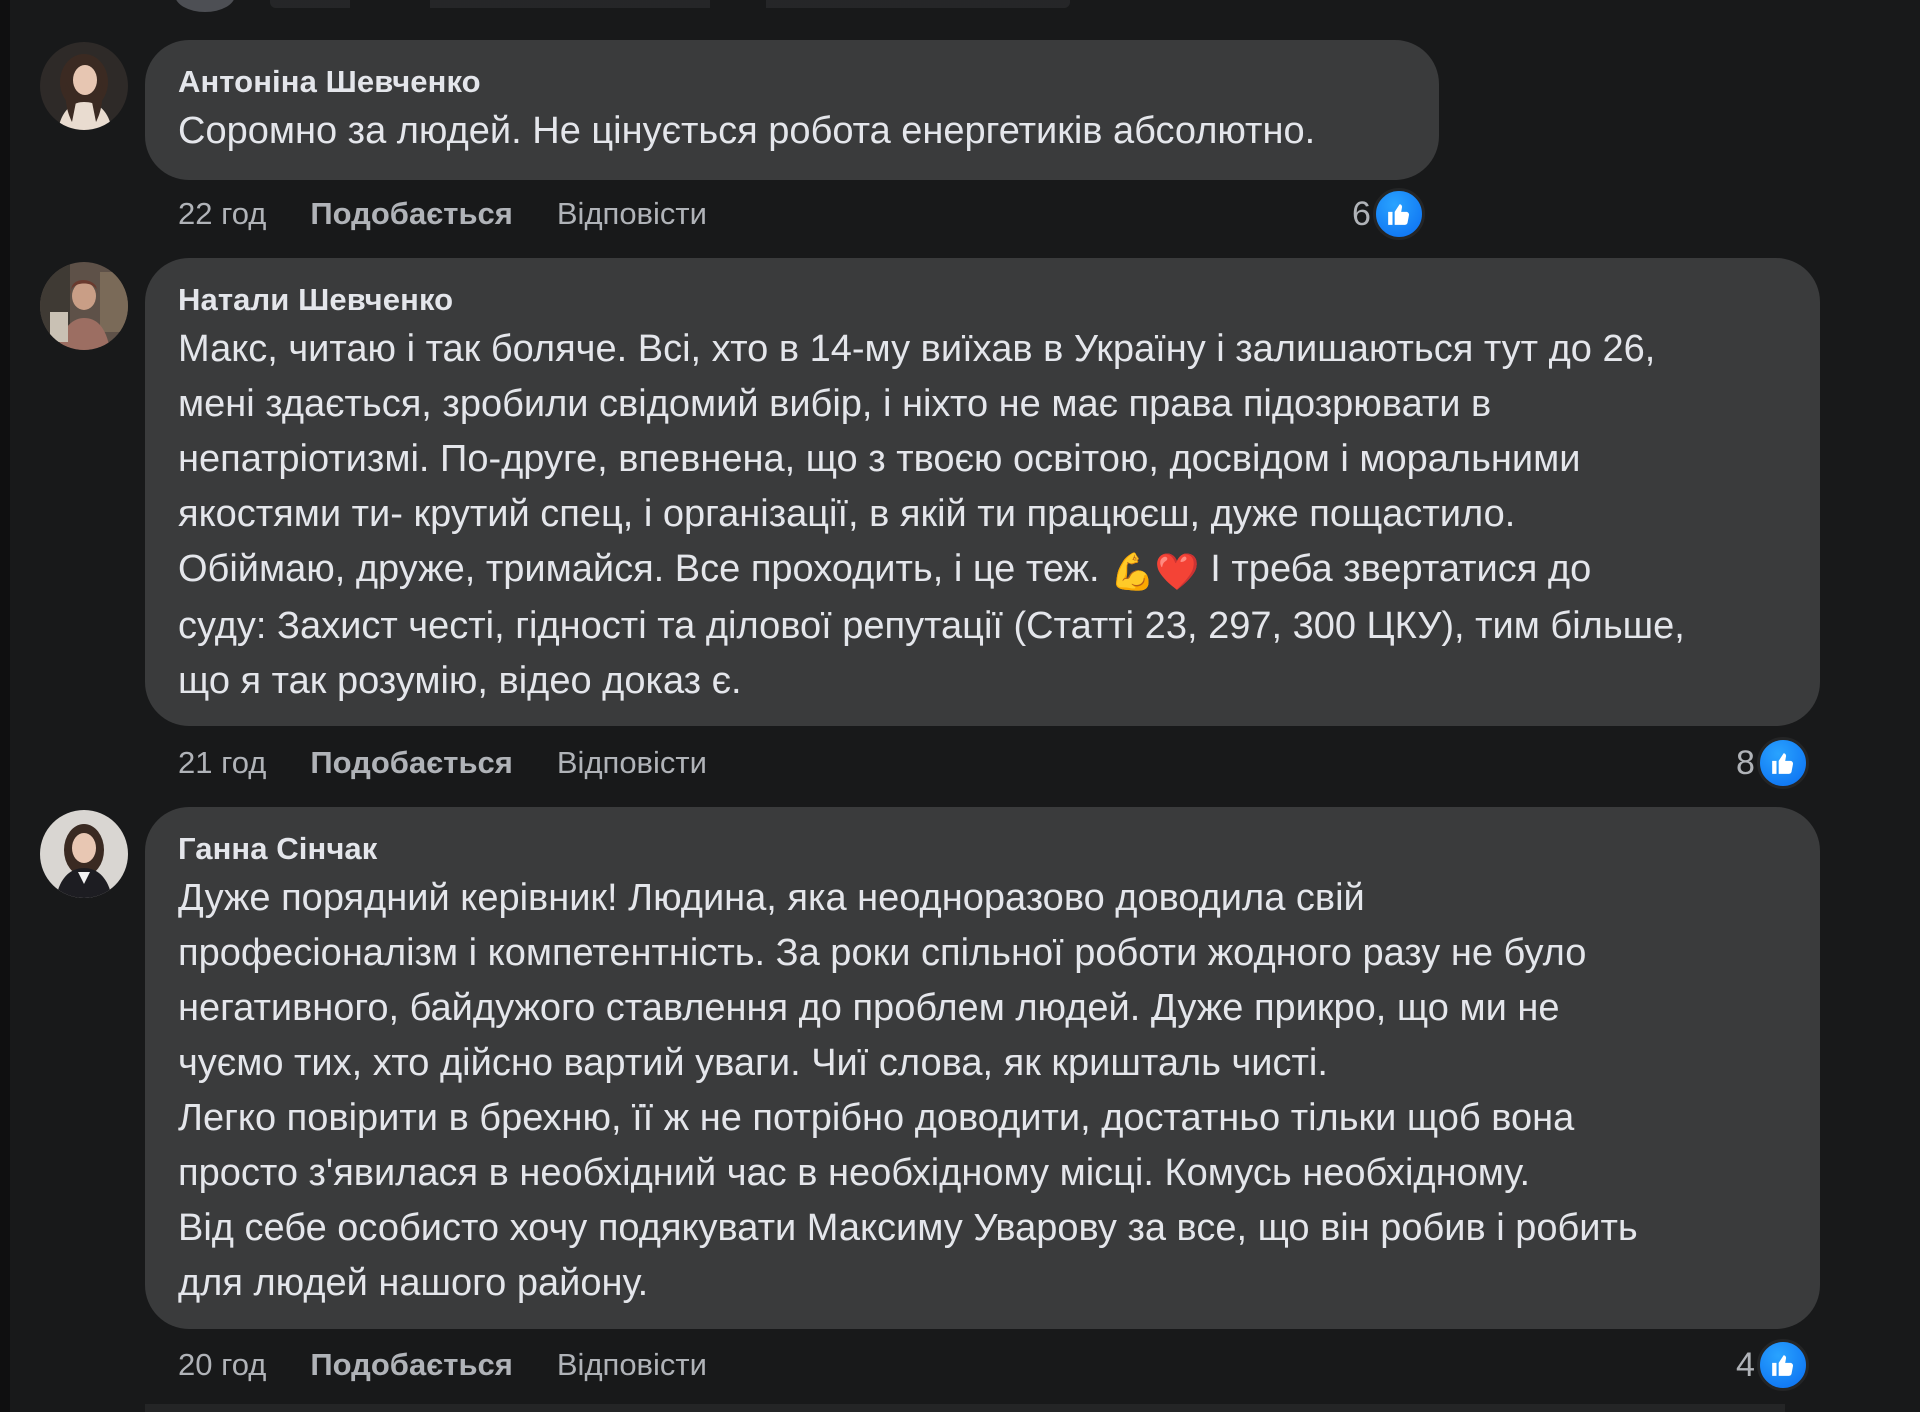  I want to click on timestamp: 21 год, so click(222, 763).